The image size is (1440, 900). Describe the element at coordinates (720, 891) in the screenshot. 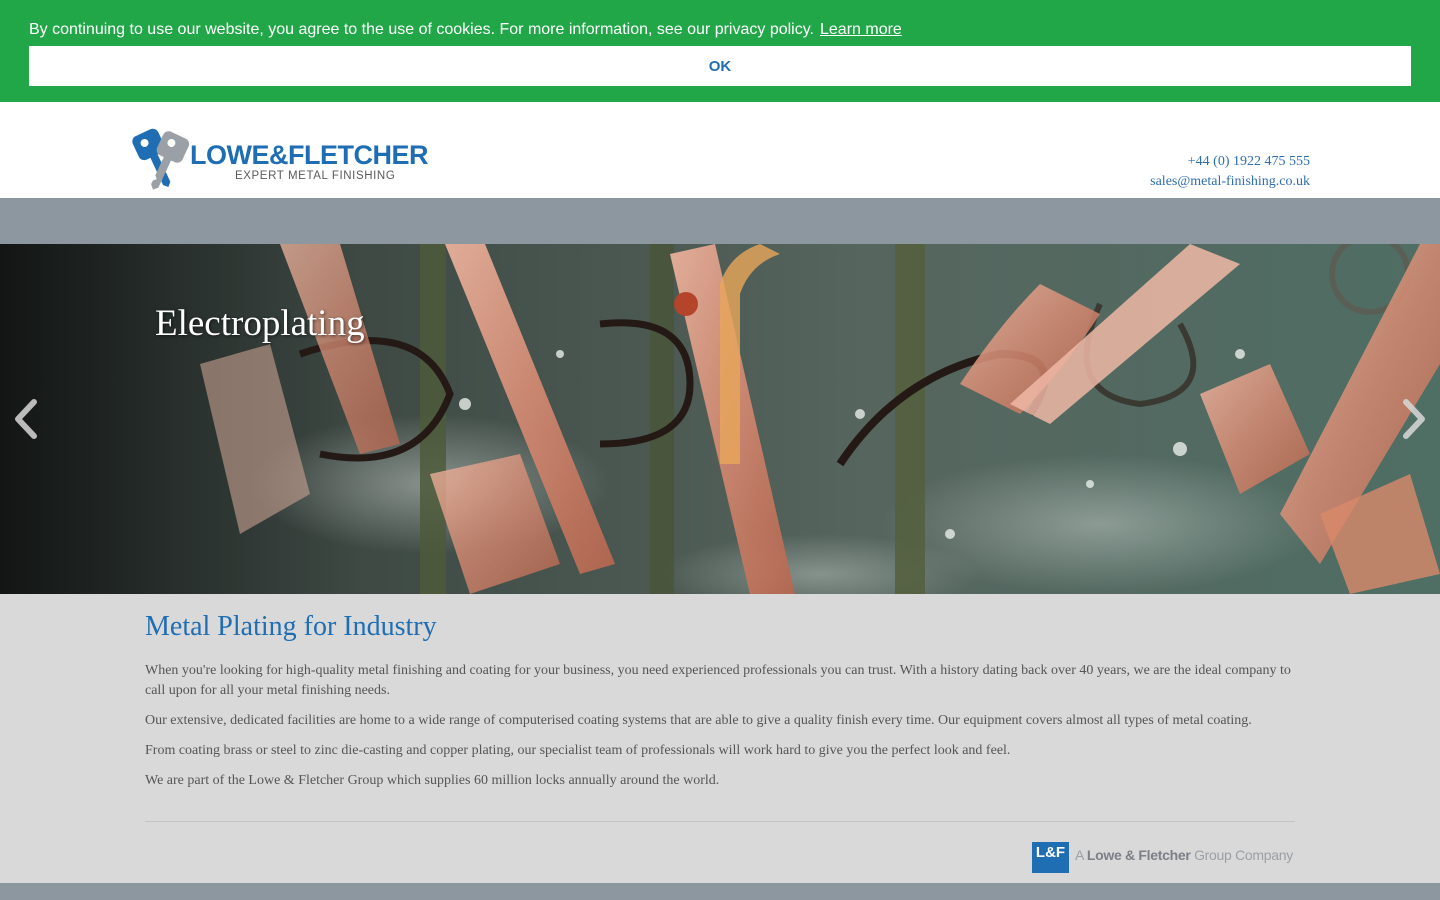

I see `footer-bar` at that location.